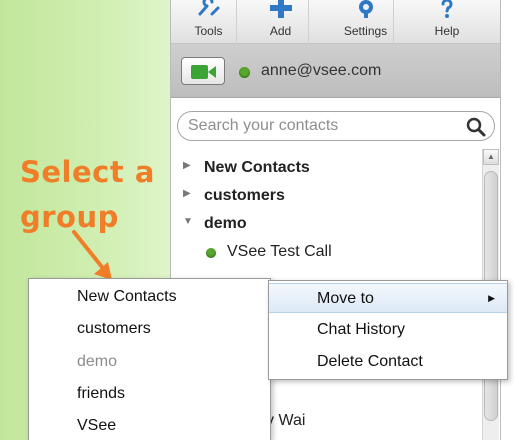 The width and height of the screenshot is (514, 440). Describe the element at coordinates (323, 126) in the screenshot. I see `search-input` at that location.